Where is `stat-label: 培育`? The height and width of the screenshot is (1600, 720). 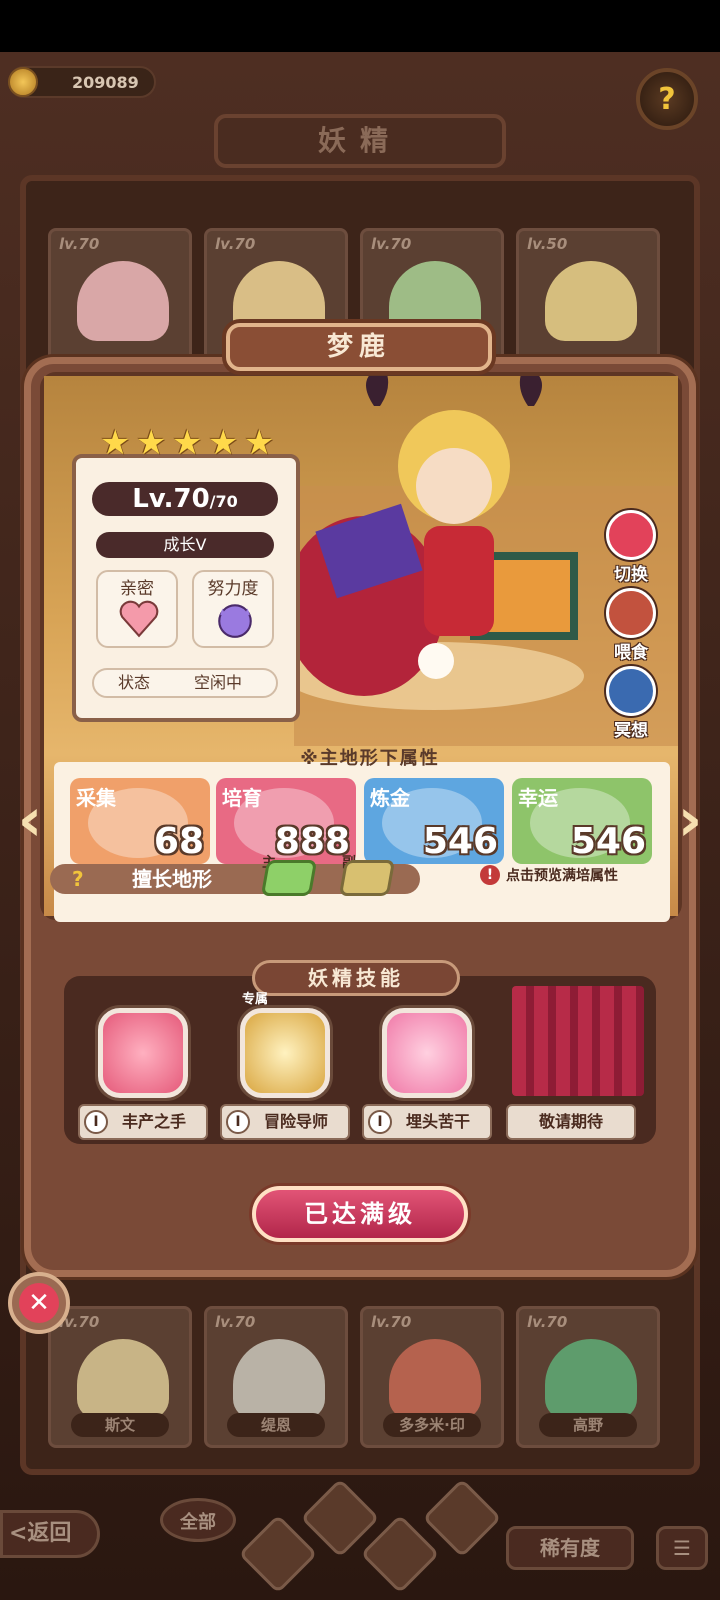
stat-label: 培育 is located at coordinates (242, 798).